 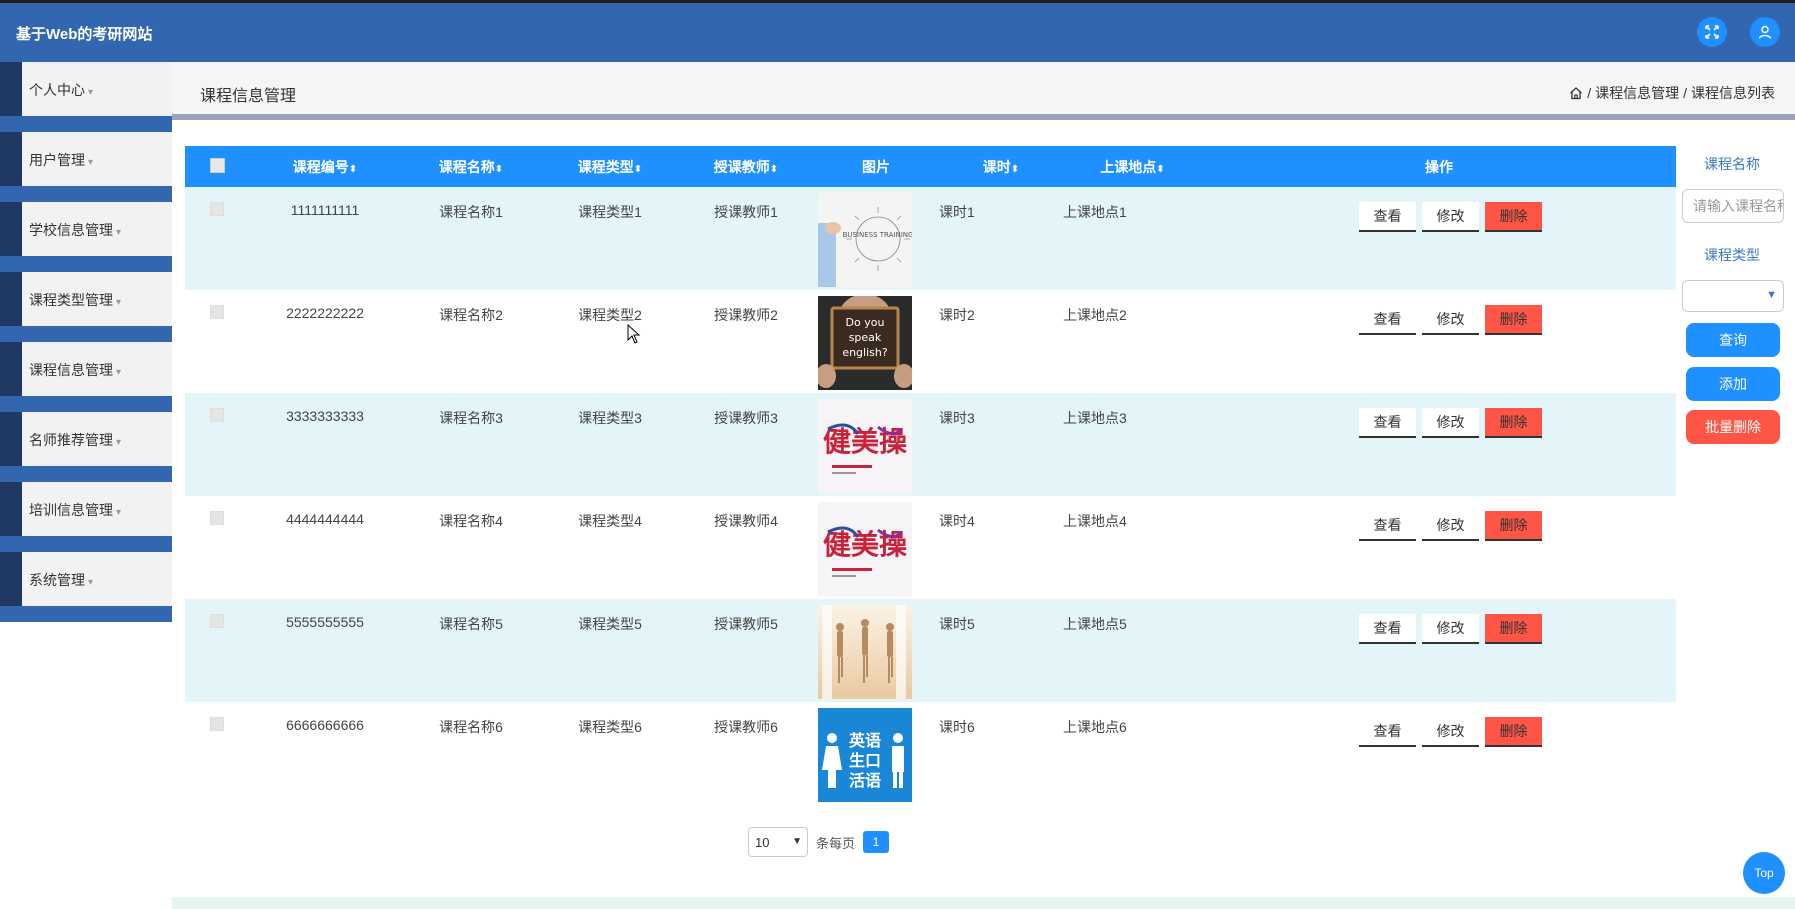 I want to click on select-all-cell, so click(x=217, y=166).